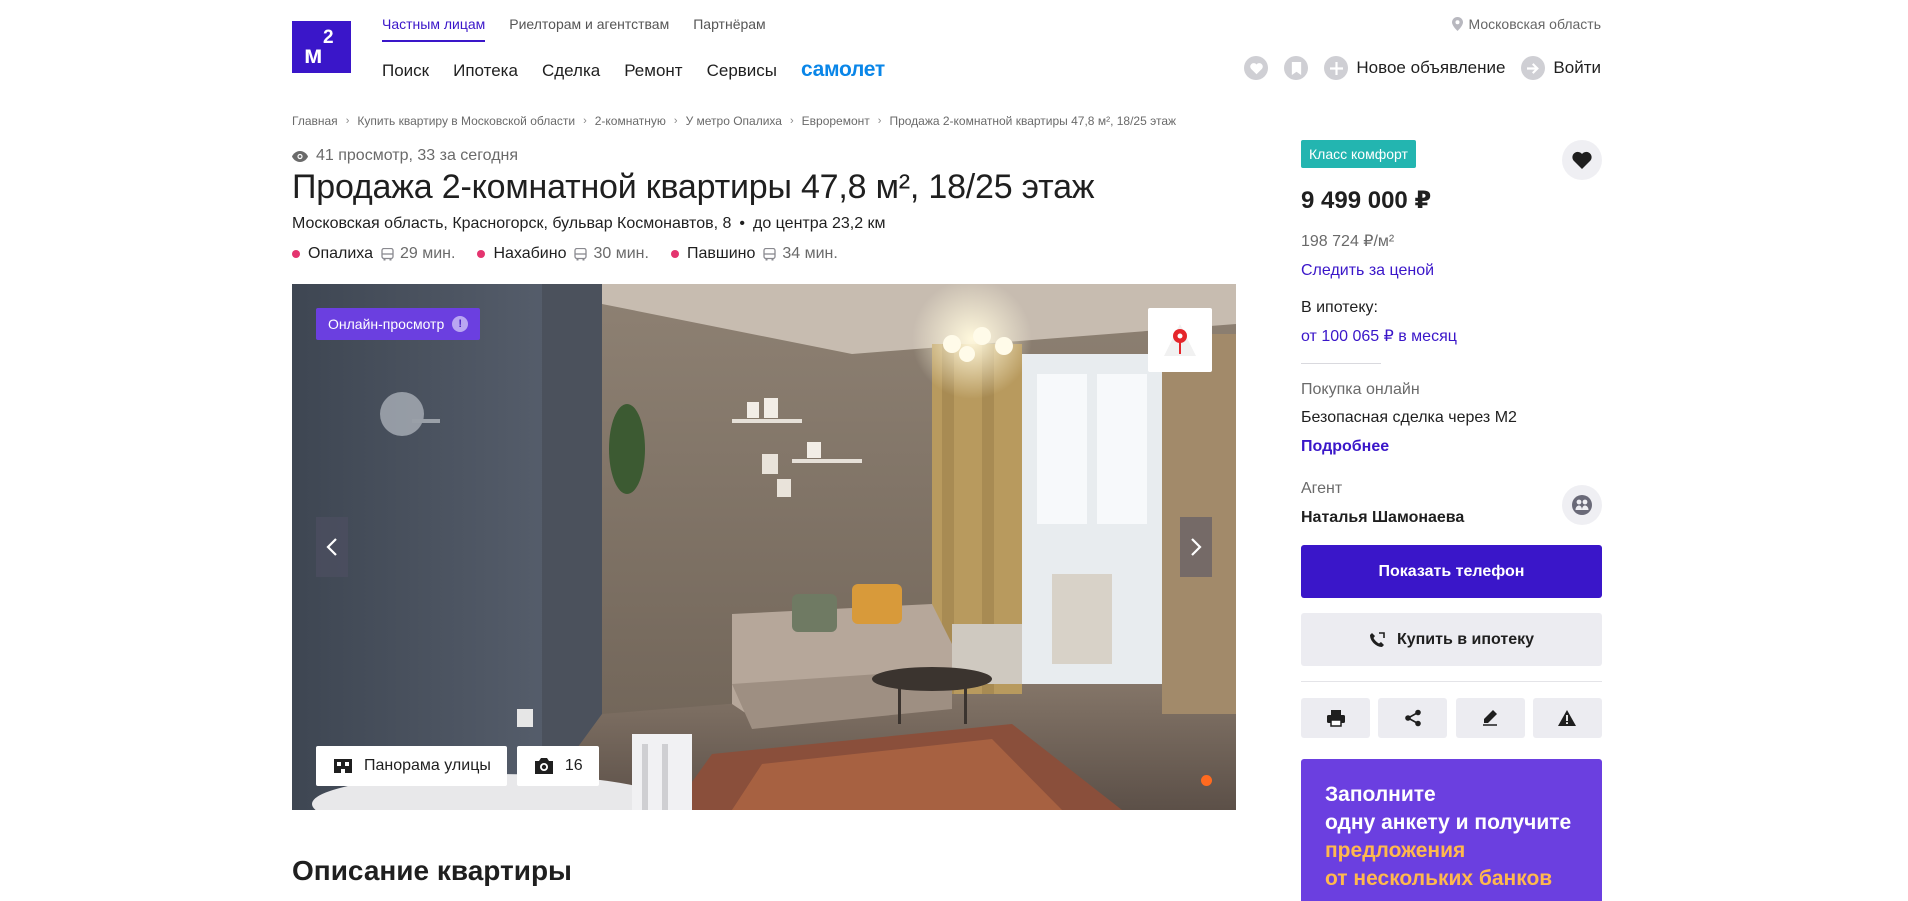  What do you see at coordinates (434, 29) in the screenshot?
I see `tab-private: Частным лицам` at bounding box center [434, 29].